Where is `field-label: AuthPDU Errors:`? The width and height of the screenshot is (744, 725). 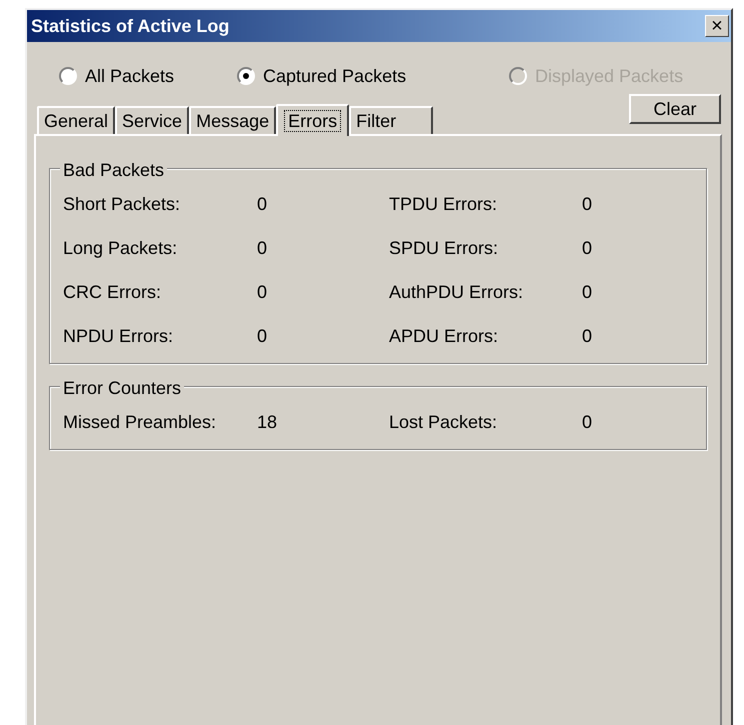 field-label: AuthPDU Errors: is located at coordinates (456, 292).